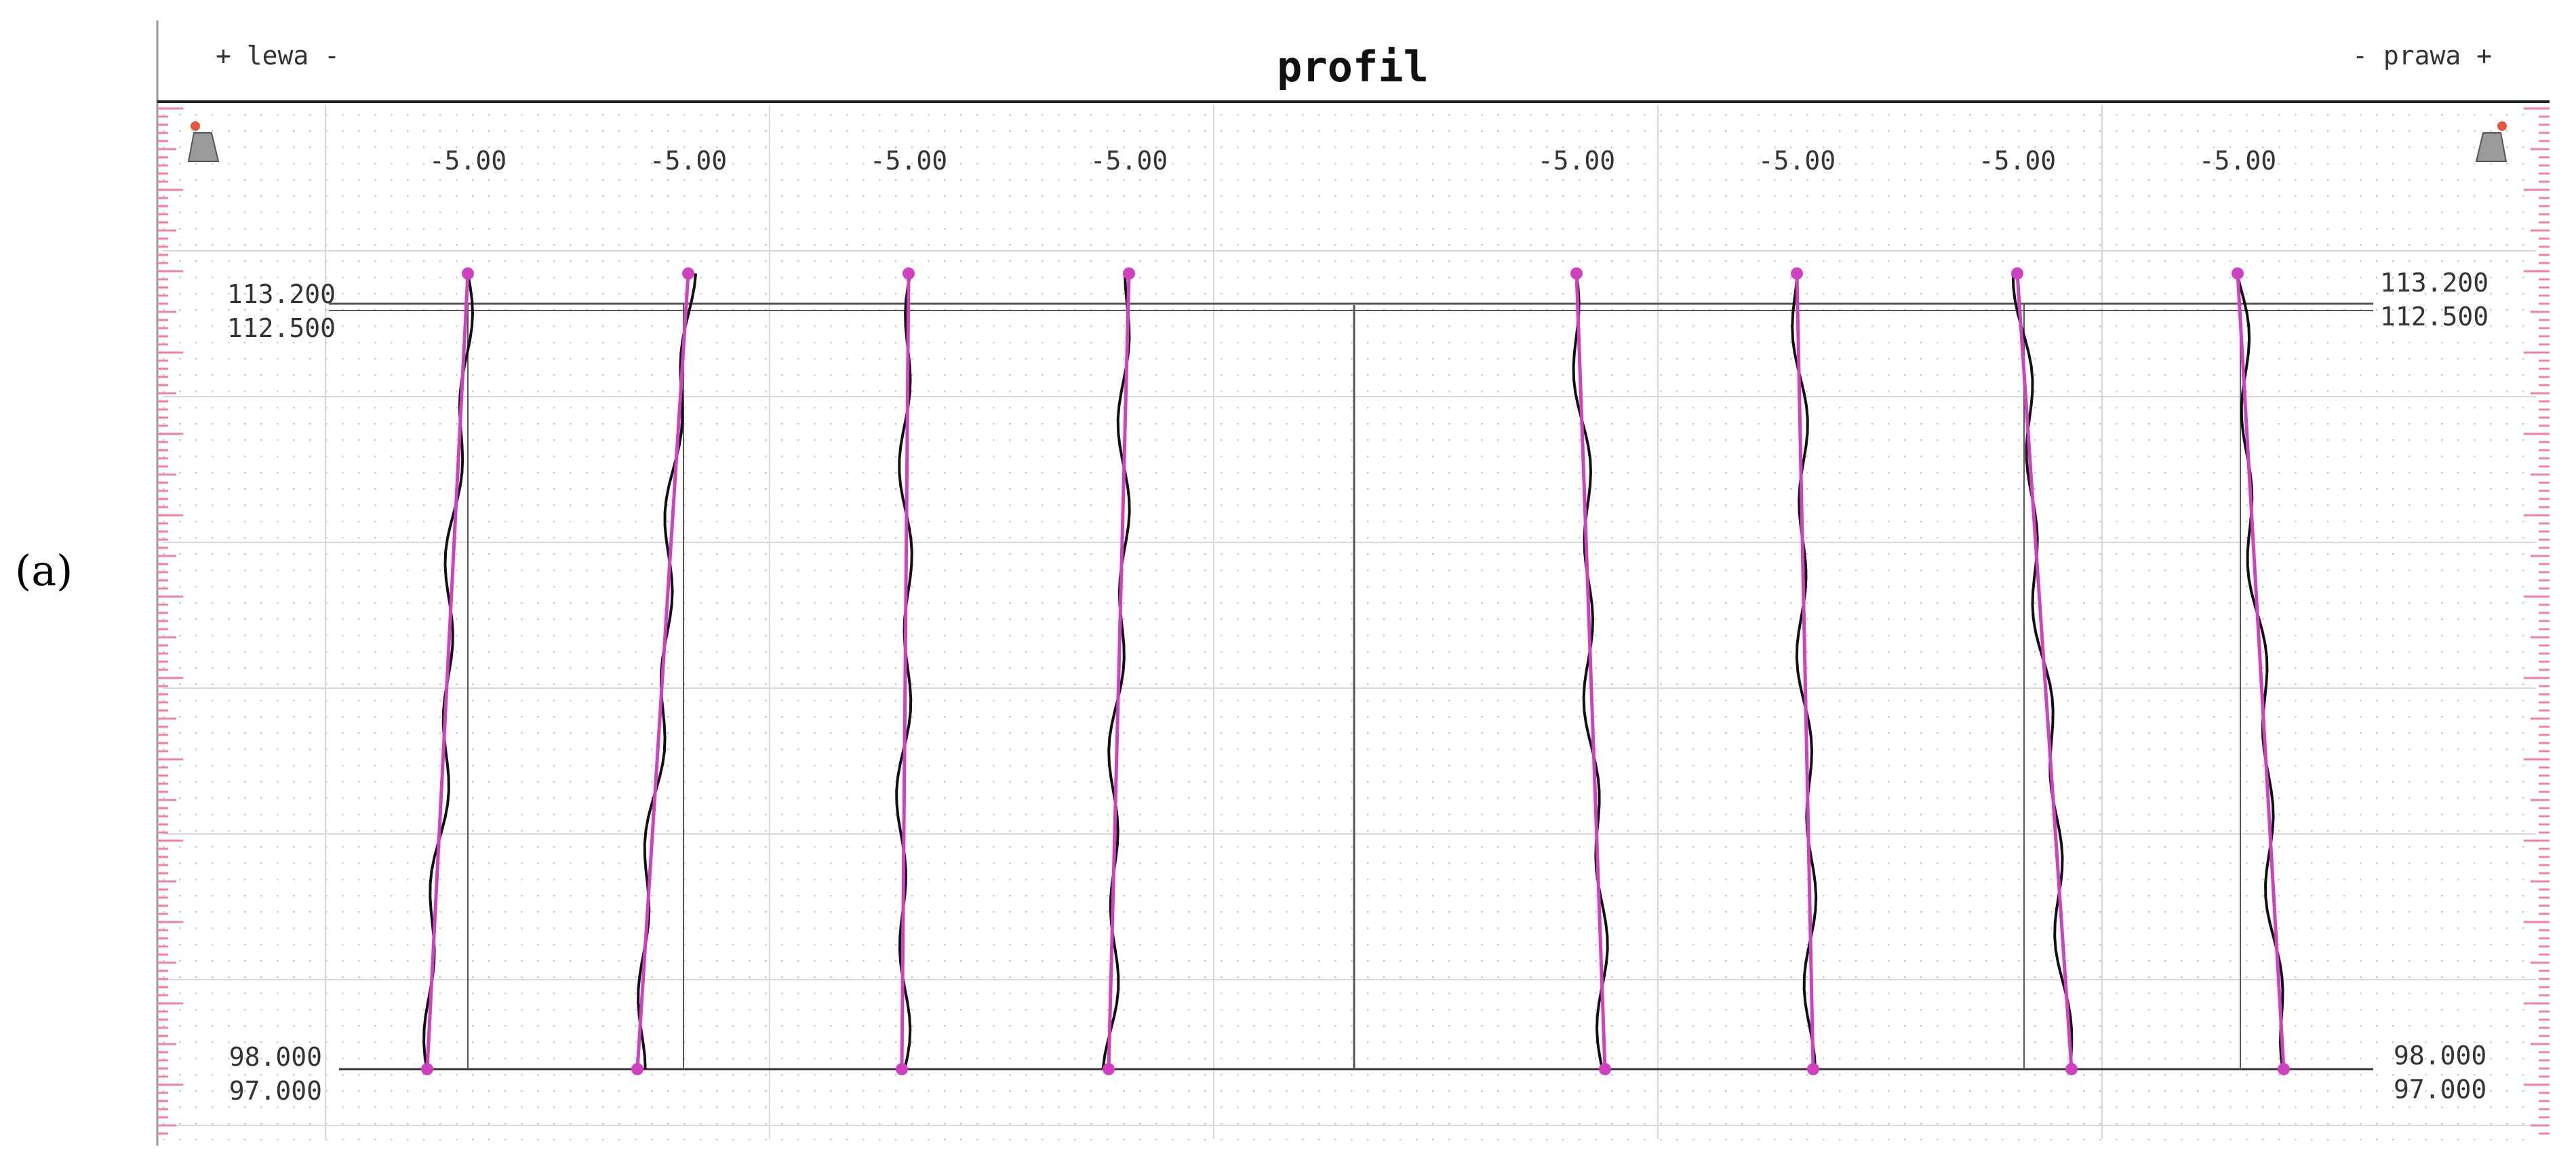 This screenshot has width=2576, height=1160. Describe the element at coordinates (281, 328) in the screenshot. I see `elevation-label-left-second: 112.500` at that location.